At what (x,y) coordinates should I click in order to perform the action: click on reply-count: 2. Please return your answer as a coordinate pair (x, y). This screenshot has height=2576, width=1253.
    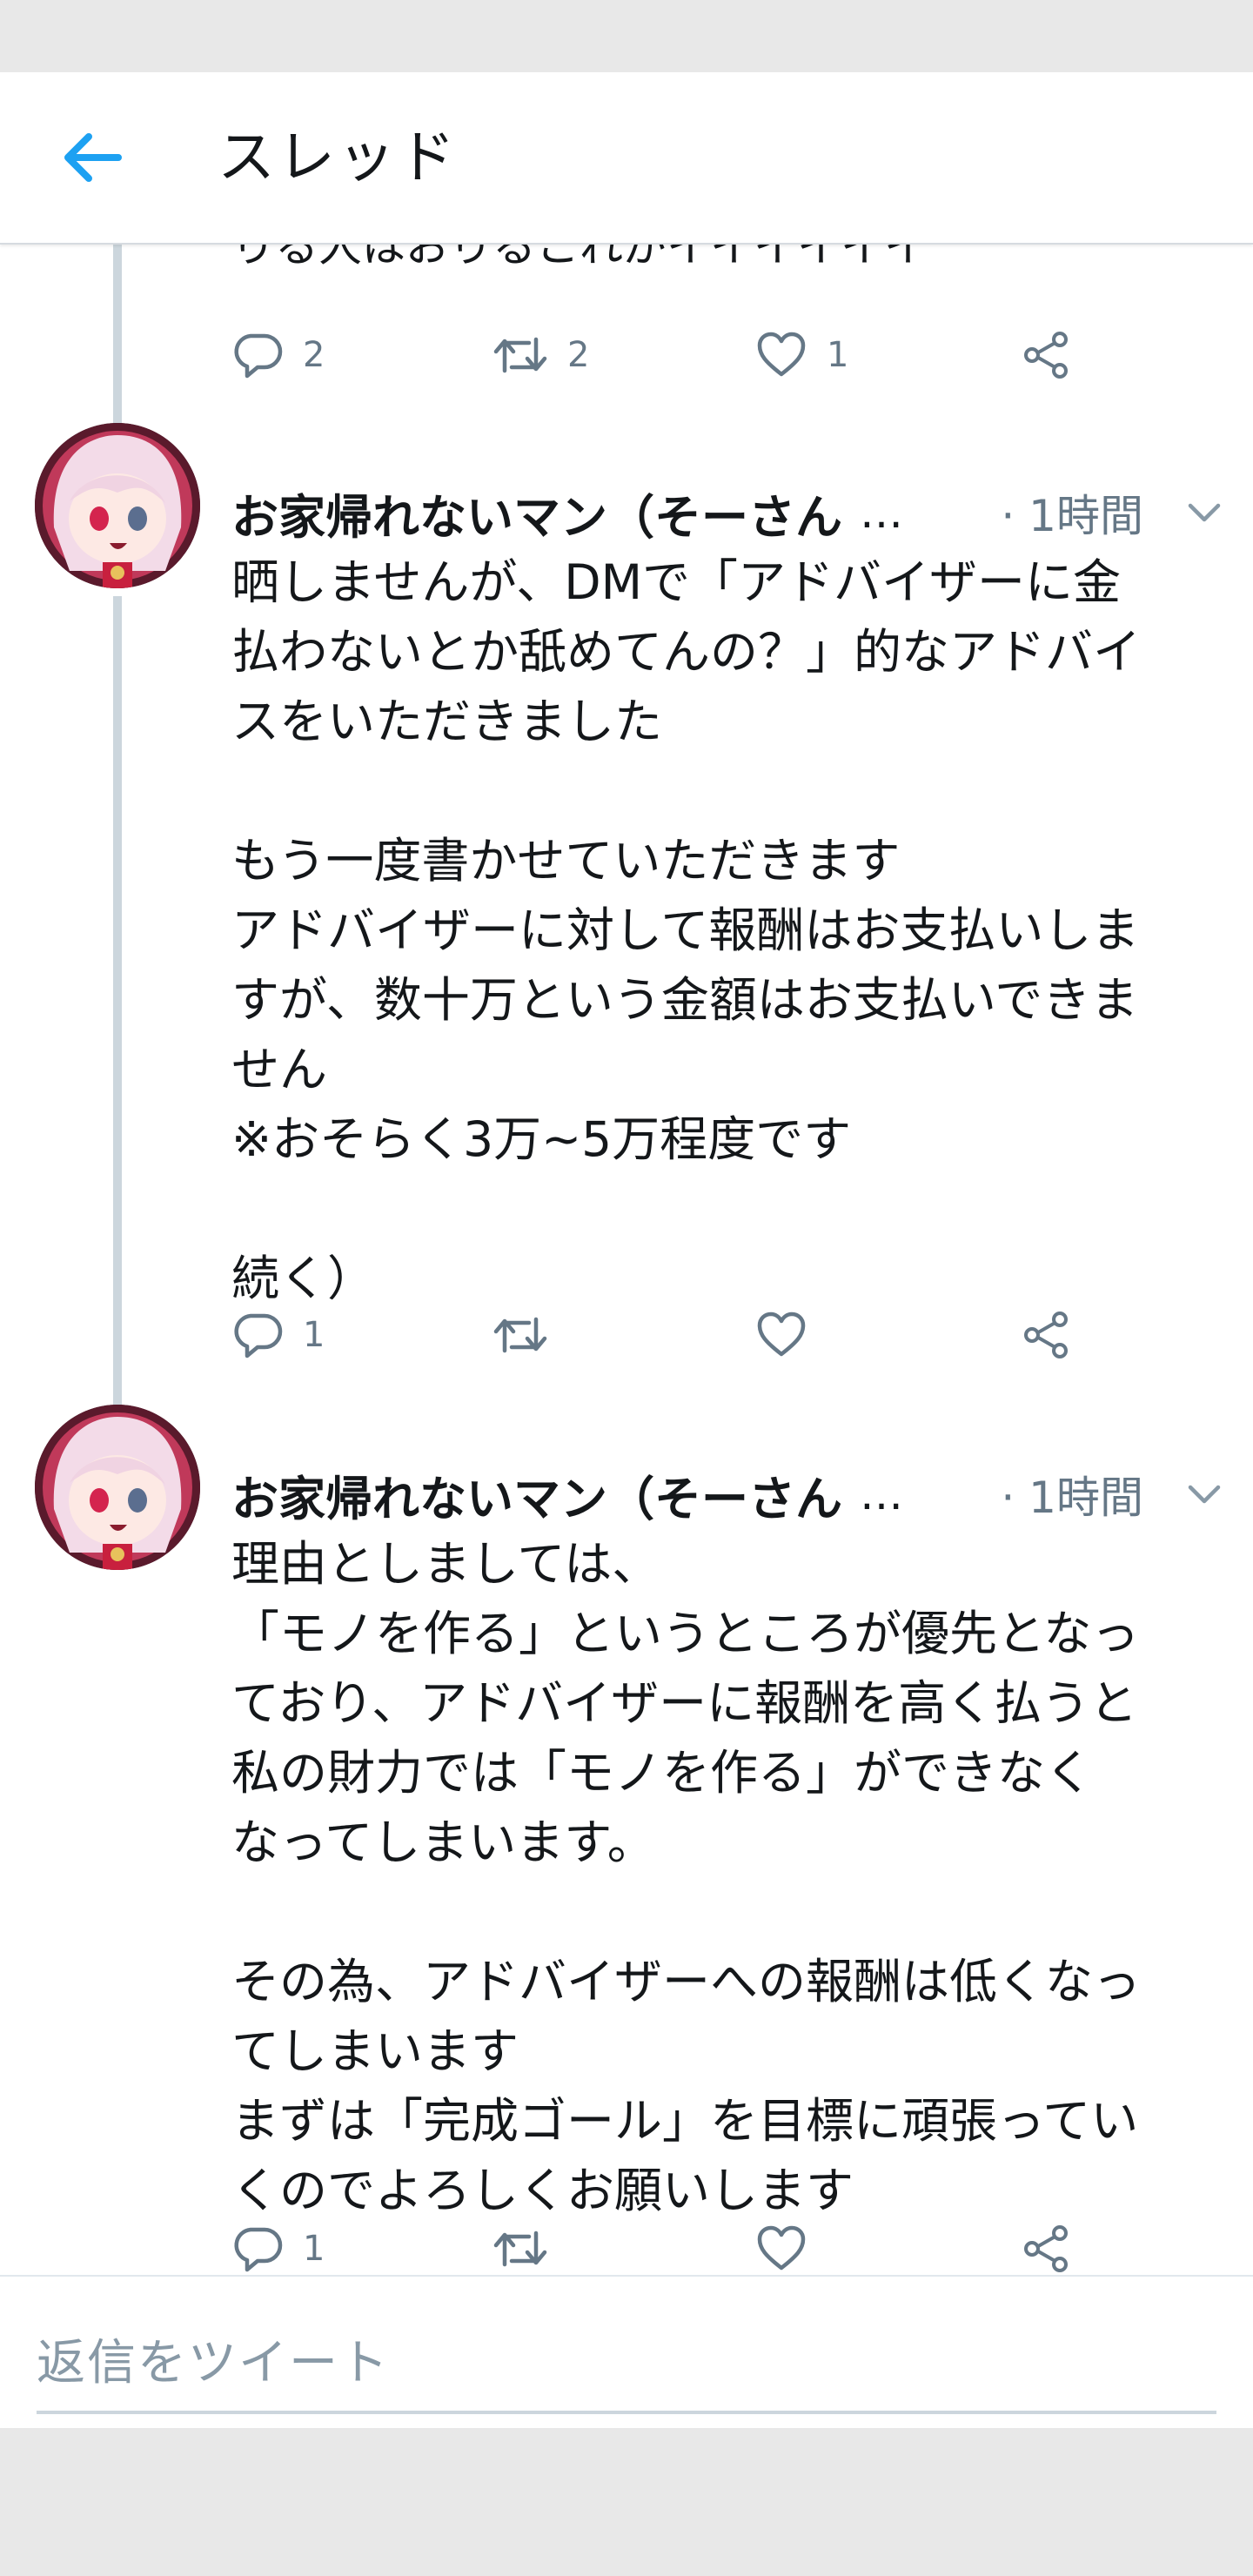
    Looking at the image, I should click on (314, 355).